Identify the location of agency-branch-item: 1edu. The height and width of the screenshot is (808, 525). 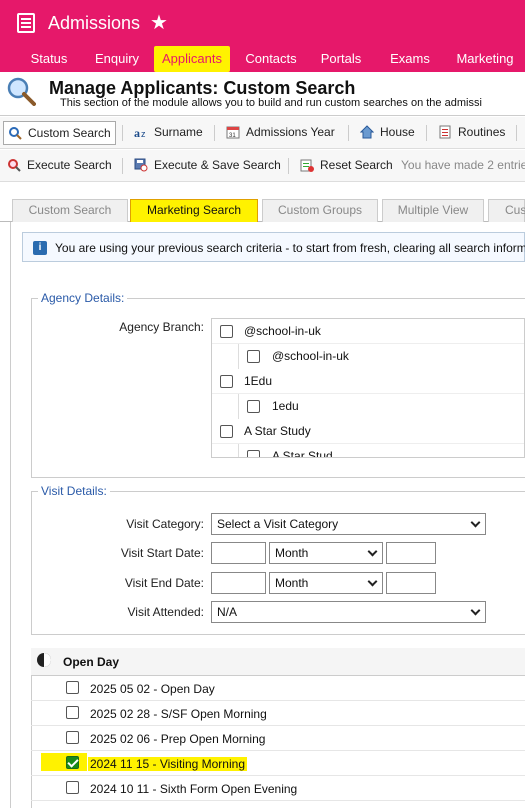
(368, 406).